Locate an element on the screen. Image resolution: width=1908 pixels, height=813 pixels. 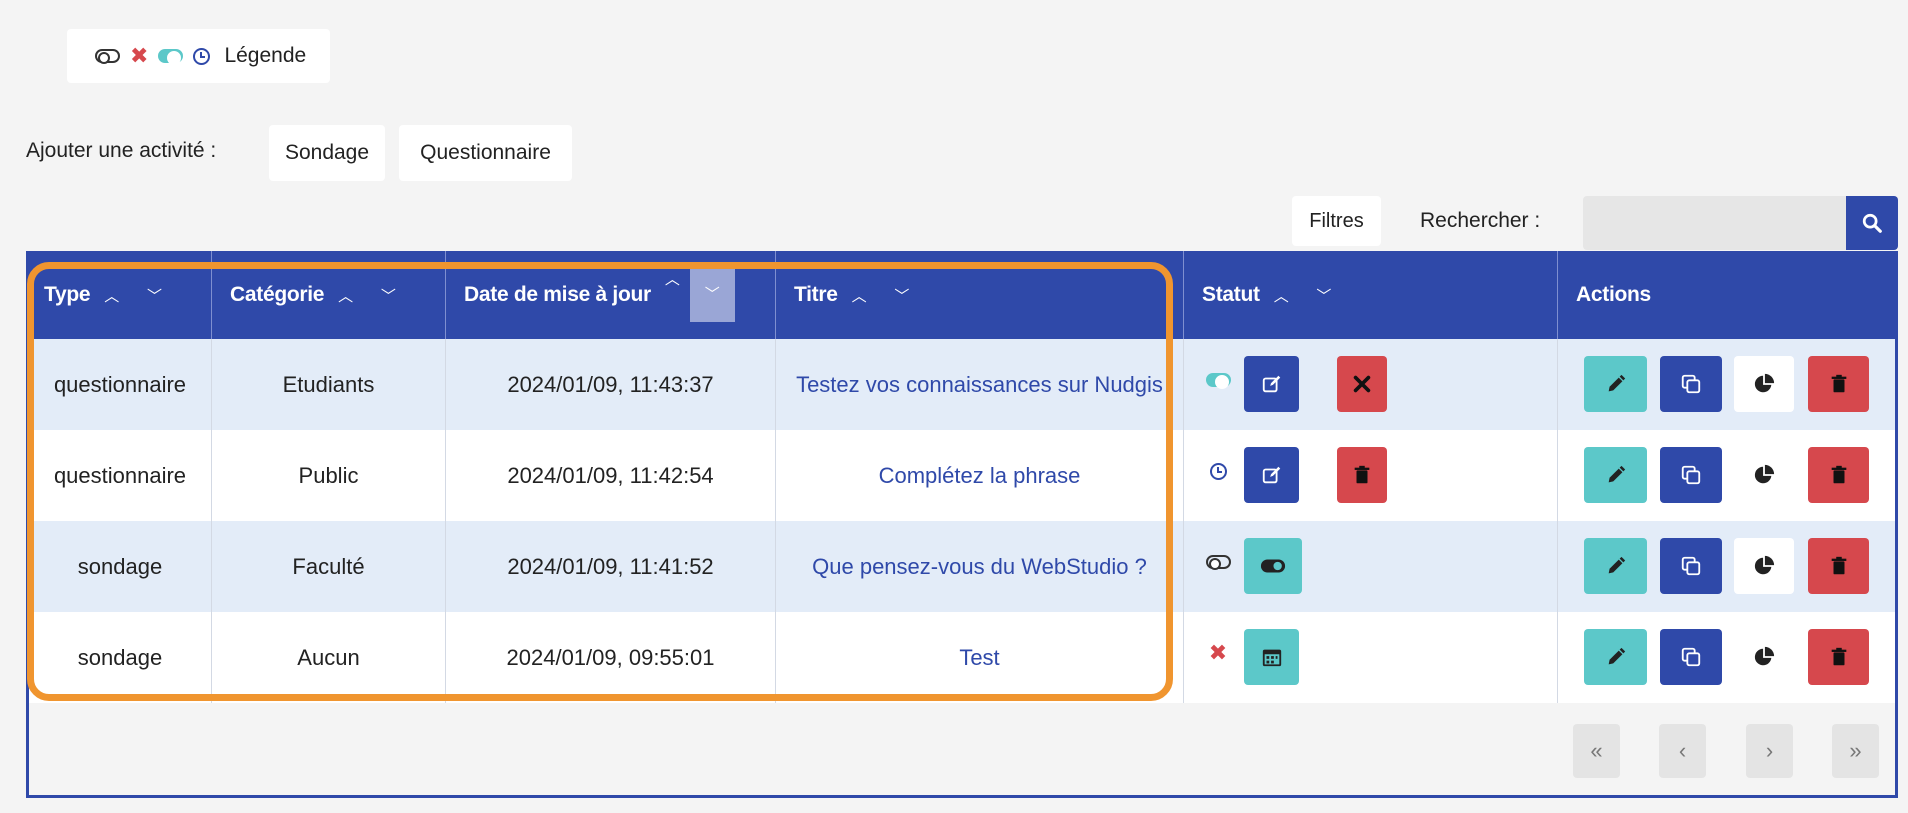
delete-status-button is located at coordinates (1362, 475).